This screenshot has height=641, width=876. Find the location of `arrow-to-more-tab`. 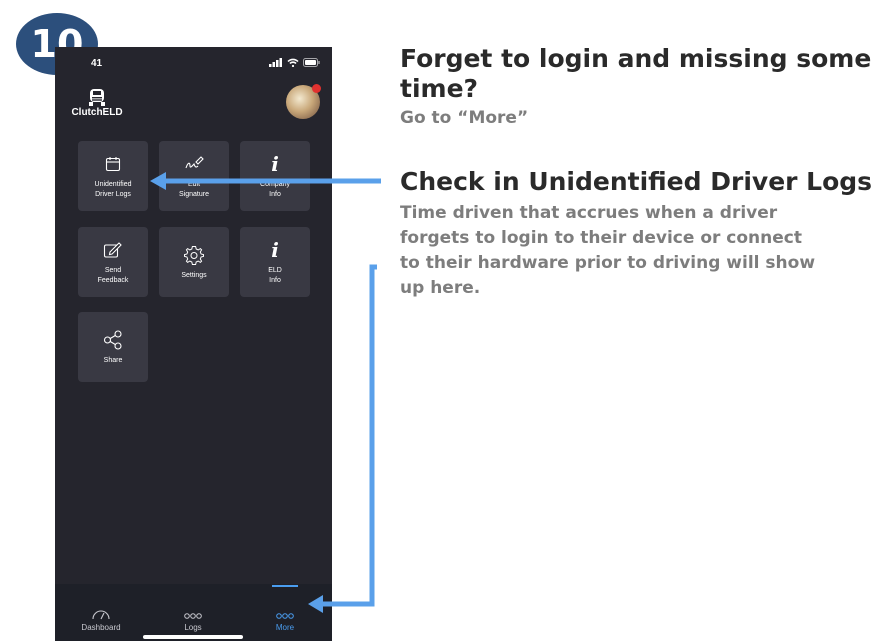

arrow-to-more-tab is located at coordinates (342, 438).